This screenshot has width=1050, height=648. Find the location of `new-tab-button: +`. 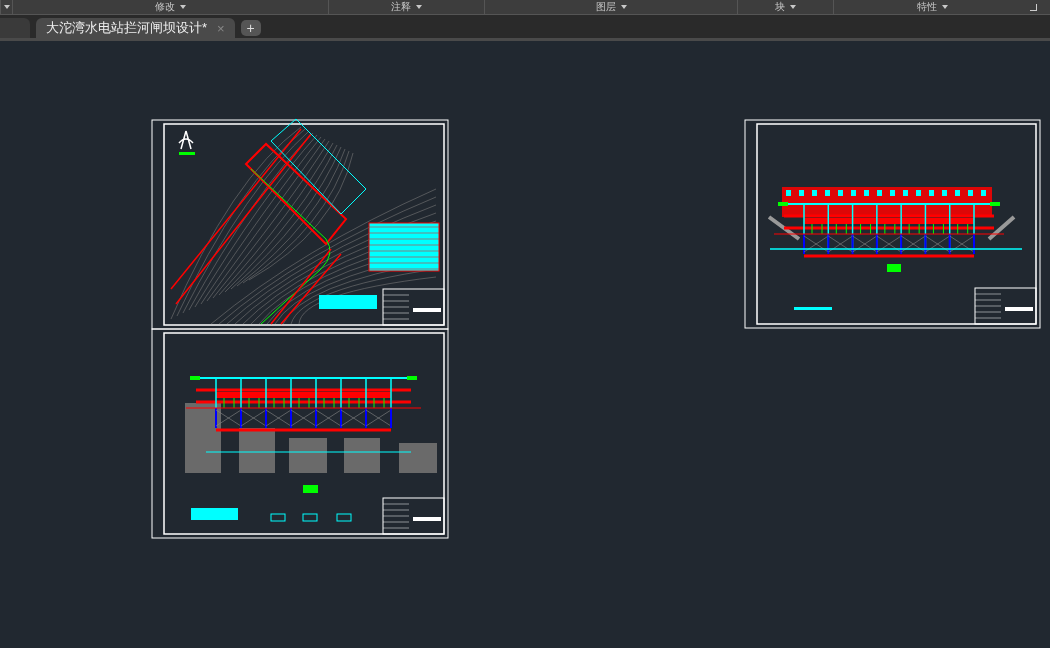

new-tab-button: + is located at coordinates (250, 28).